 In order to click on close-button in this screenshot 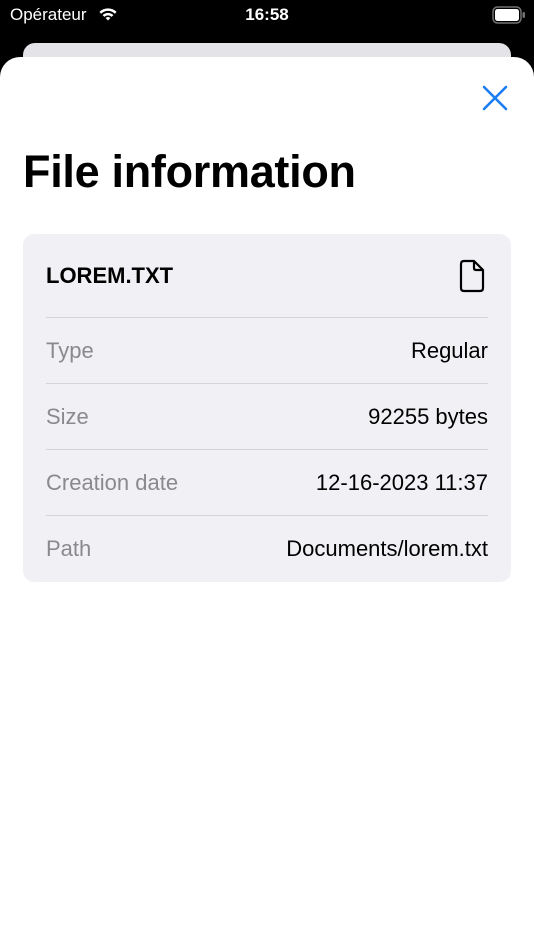, I will do `click(495, 98)`.